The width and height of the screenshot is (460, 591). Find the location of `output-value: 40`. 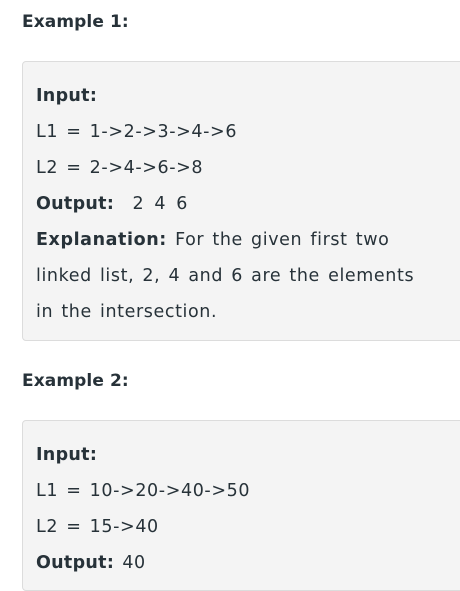

output-value: 40 is located at coordinates (134, 563).